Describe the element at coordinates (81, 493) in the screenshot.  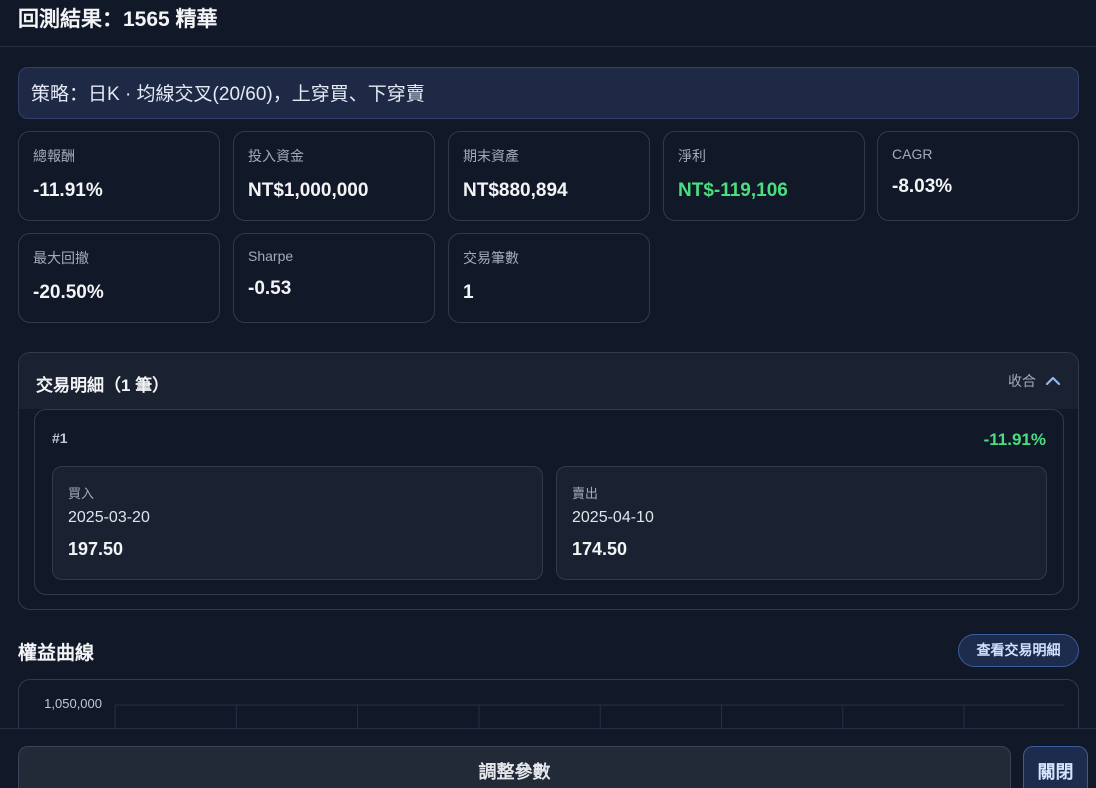
I see `buy-label: 買入` at that location.